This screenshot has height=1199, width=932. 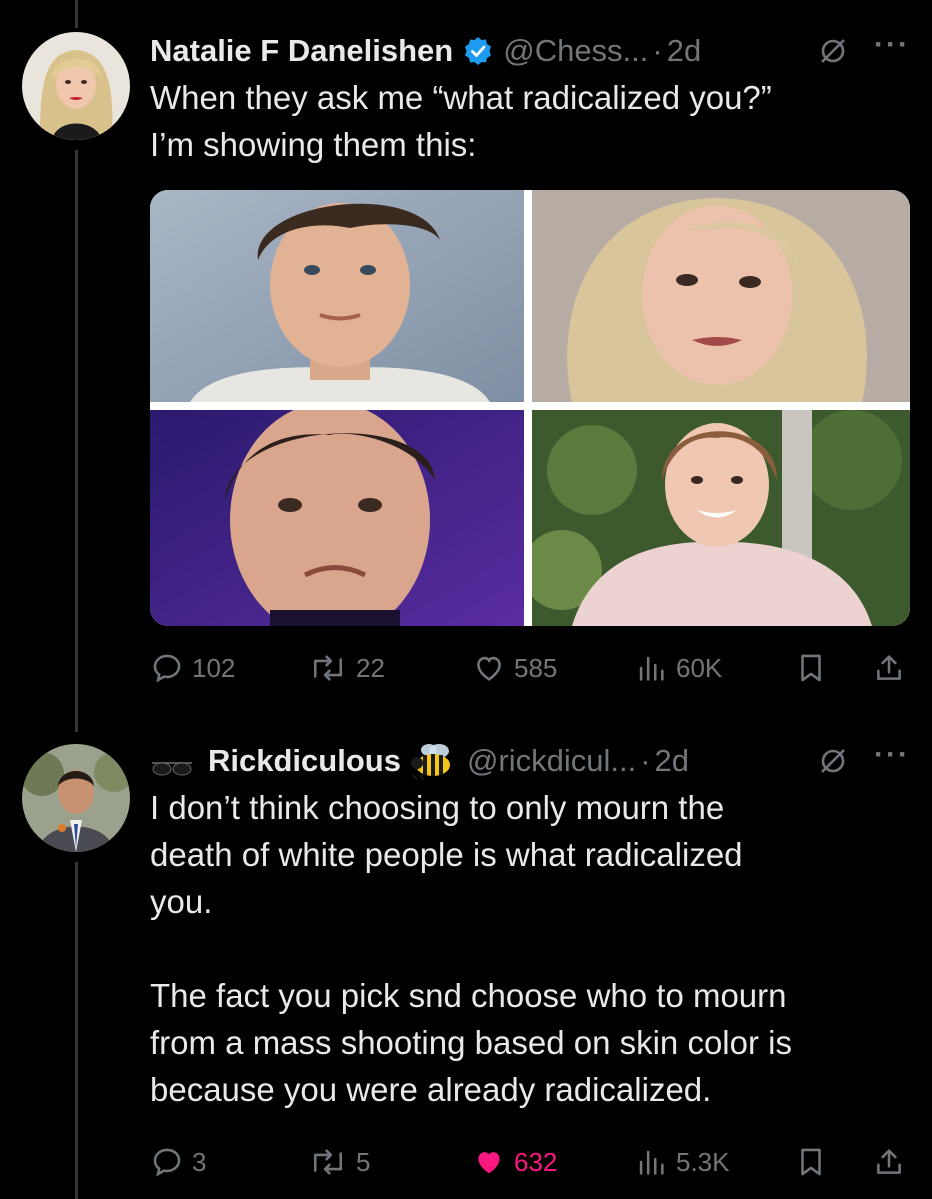 What do you see at coordinates (461, 97) in the screenshot?
I see `tweet-text-line: When they ask me “what radicalized you?”` at bounding box center [461, 97].